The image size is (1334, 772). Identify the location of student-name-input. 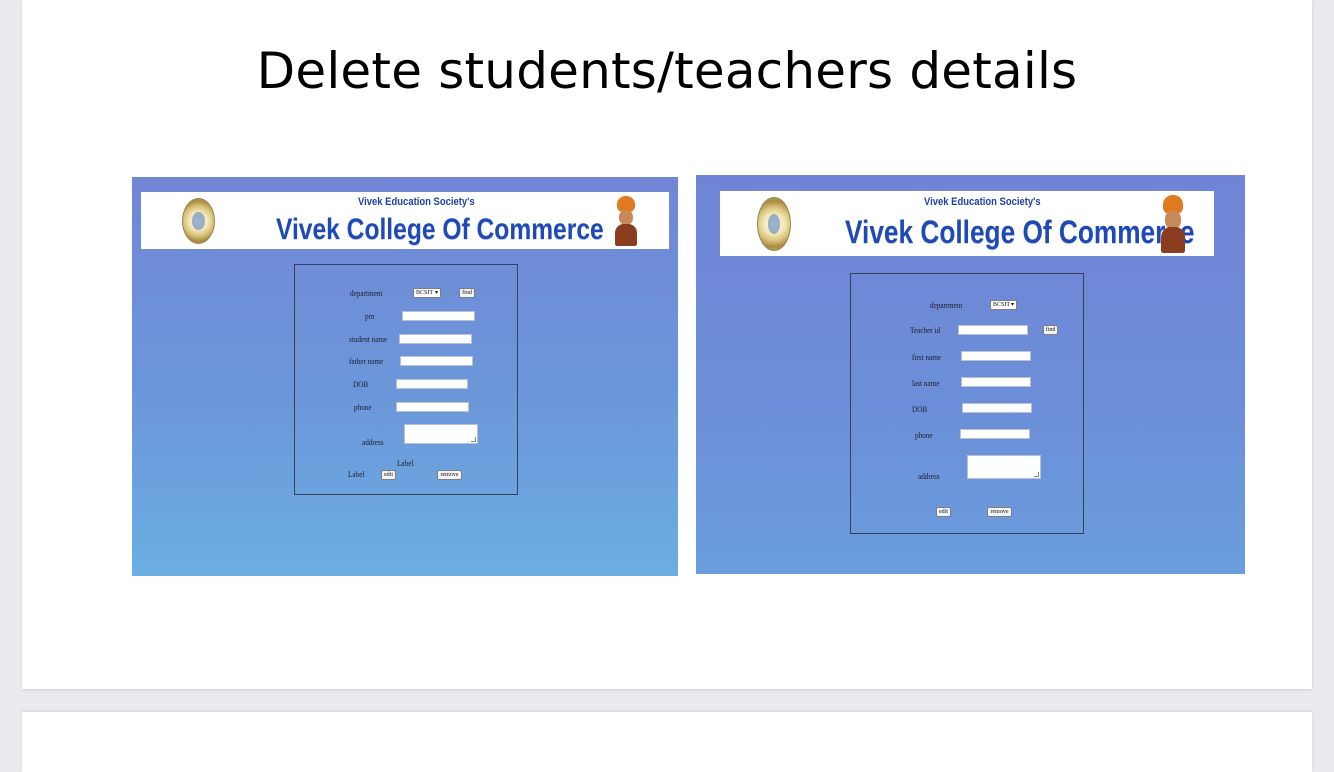
(435, 339).